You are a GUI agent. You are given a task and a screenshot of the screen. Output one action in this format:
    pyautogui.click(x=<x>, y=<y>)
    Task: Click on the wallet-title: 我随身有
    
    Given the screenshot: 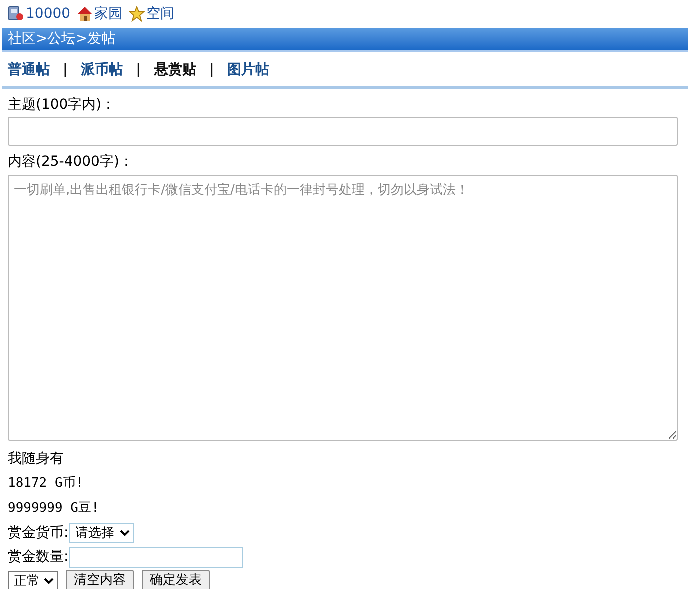 What is the action you would take?
    pyautogui.click(x=36, y=459)
    